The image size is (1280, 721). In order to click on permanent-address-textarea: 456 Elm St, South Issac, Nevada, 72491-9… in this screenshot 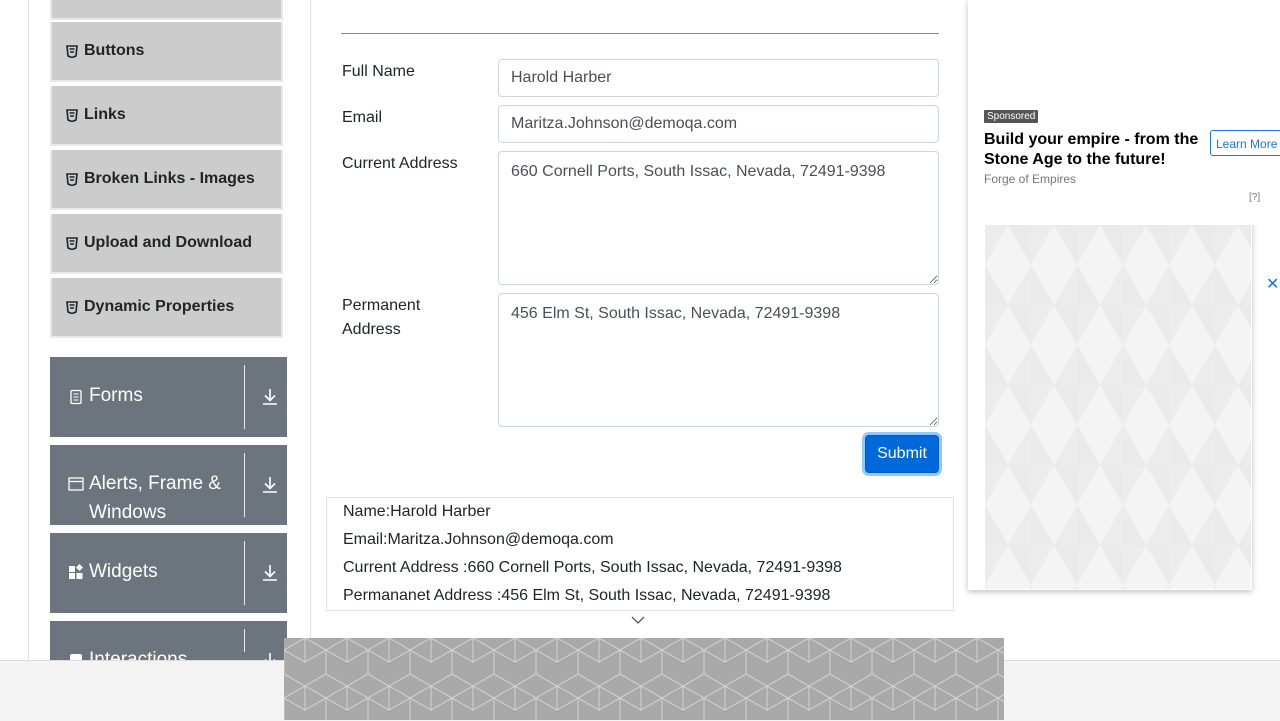, I will do `click(718, 360)`.